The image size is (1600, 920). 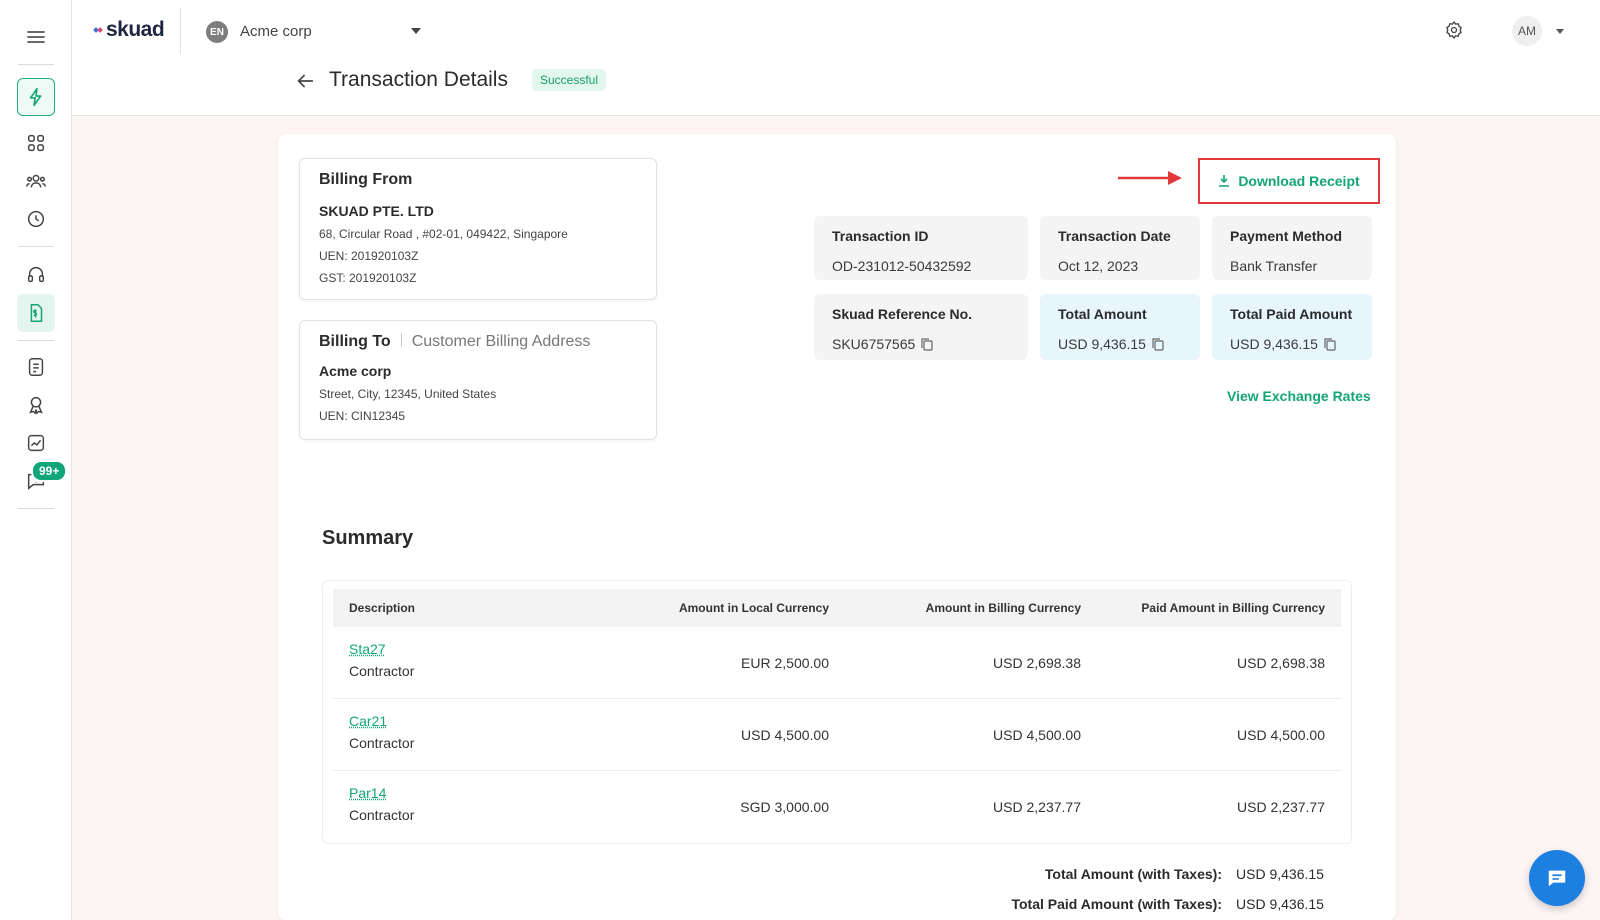 I want to click on billing-to-address: Street, City, 12345, United States, so click(x=408, y=394).